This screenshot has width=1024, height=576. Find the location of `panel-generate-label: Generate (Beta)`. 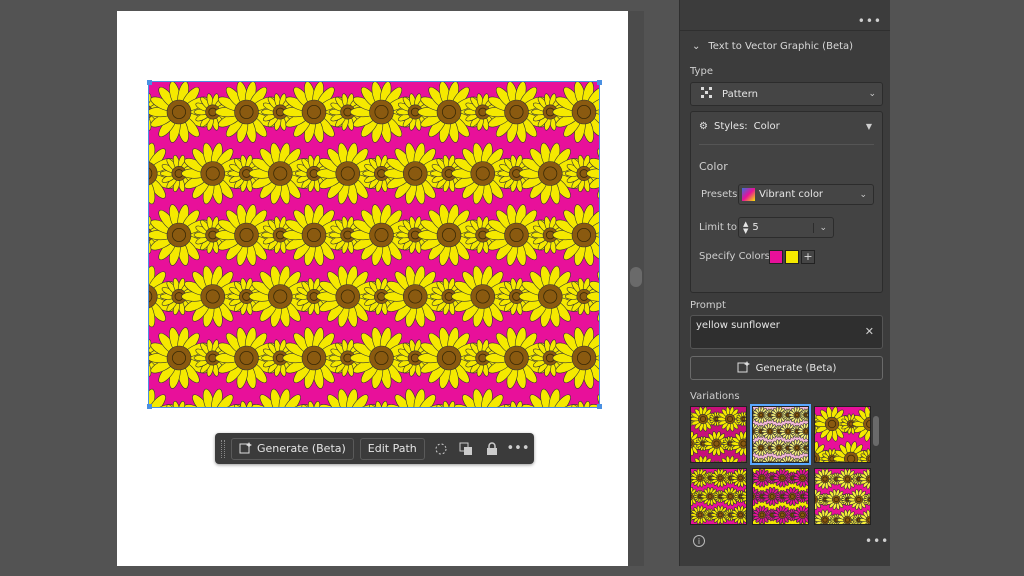

panel-generate-label: Generate (Beta) is located at coordinates (796, 368).